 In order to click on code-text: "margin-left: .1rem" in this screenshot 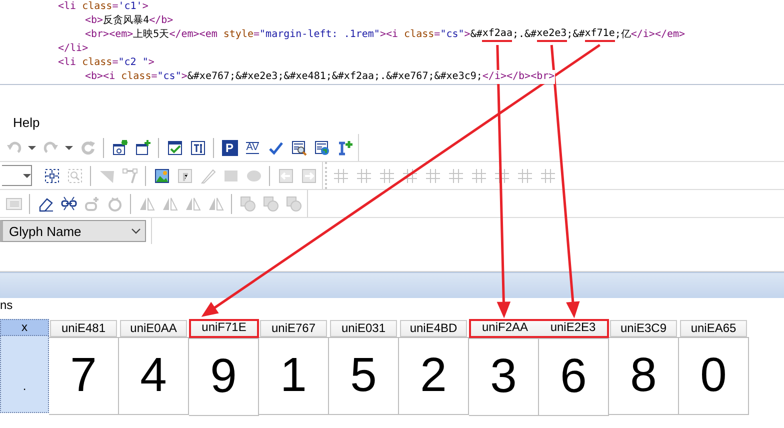, I will do `click(320, 35)`.